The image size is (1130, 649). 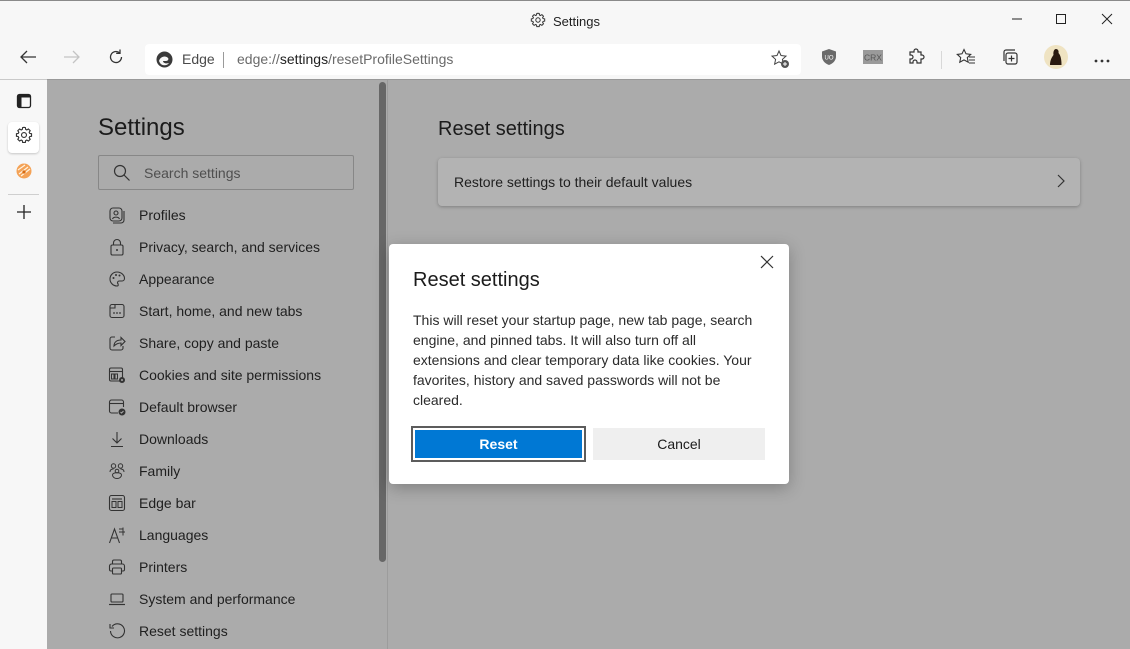 I want to click on orange-site-favicon, so click(x=24, y=173).